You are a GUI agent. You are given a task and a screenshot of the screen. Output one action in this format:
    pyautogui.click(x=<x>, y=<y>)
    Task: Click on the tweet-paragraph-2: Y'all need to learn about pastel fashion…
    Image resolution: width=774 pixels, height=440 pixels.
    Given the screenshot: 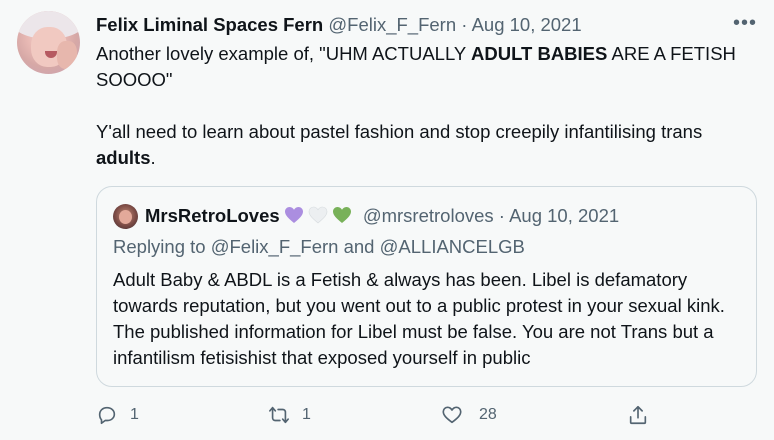 What is the action you would take?
    pyautogui.click(x=399, y=144)
    